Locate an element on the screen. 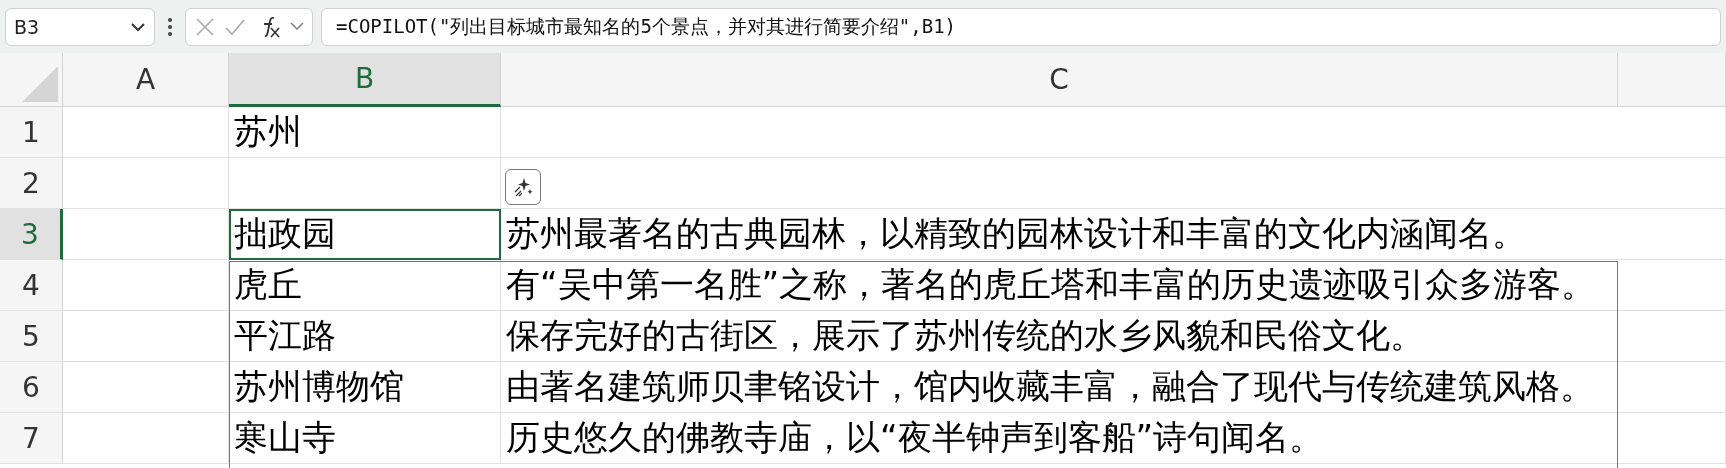  table-cell: 苏州博物馆 is located at coordinates (365, 387).